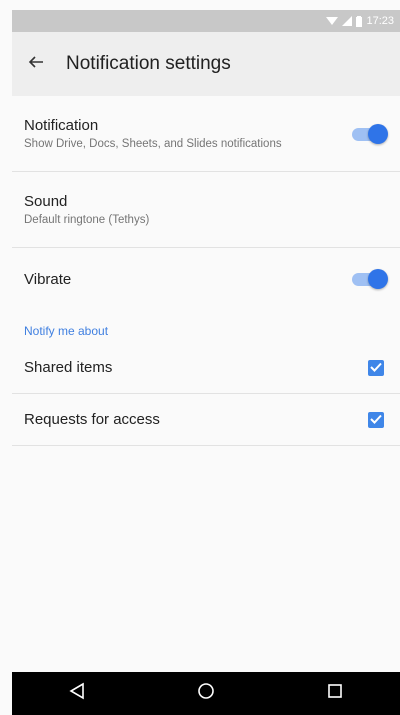 This screenshot has height=715, width=400. What do you see at coordinates (347, 21) in the screenshot?
I see `signal-icon` at bounding box center [347, 21].